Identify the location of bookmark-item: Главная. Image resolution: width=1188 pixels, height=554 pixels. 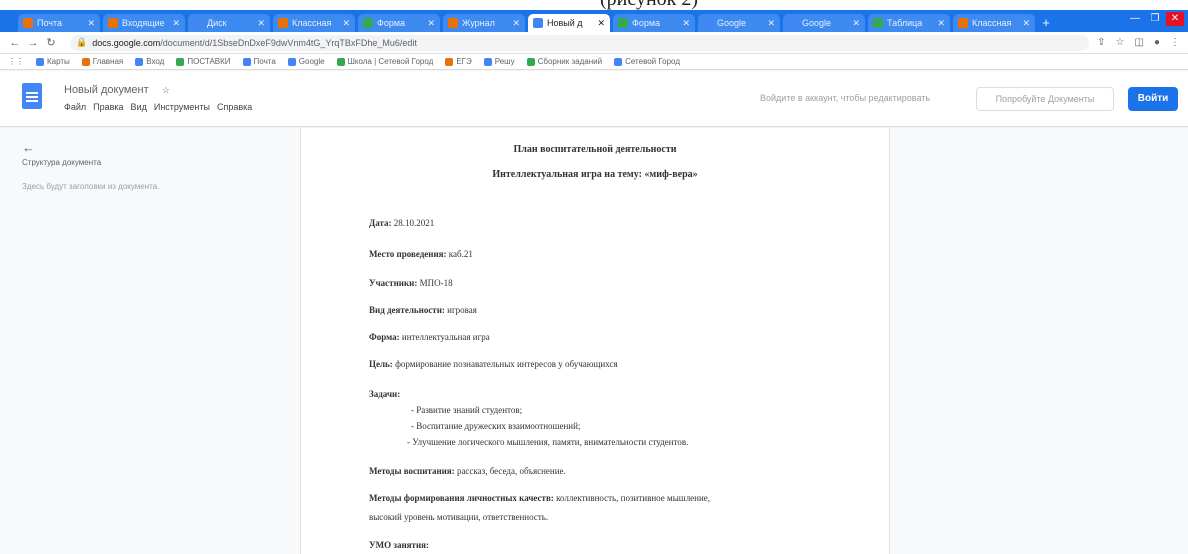
(102, 61).